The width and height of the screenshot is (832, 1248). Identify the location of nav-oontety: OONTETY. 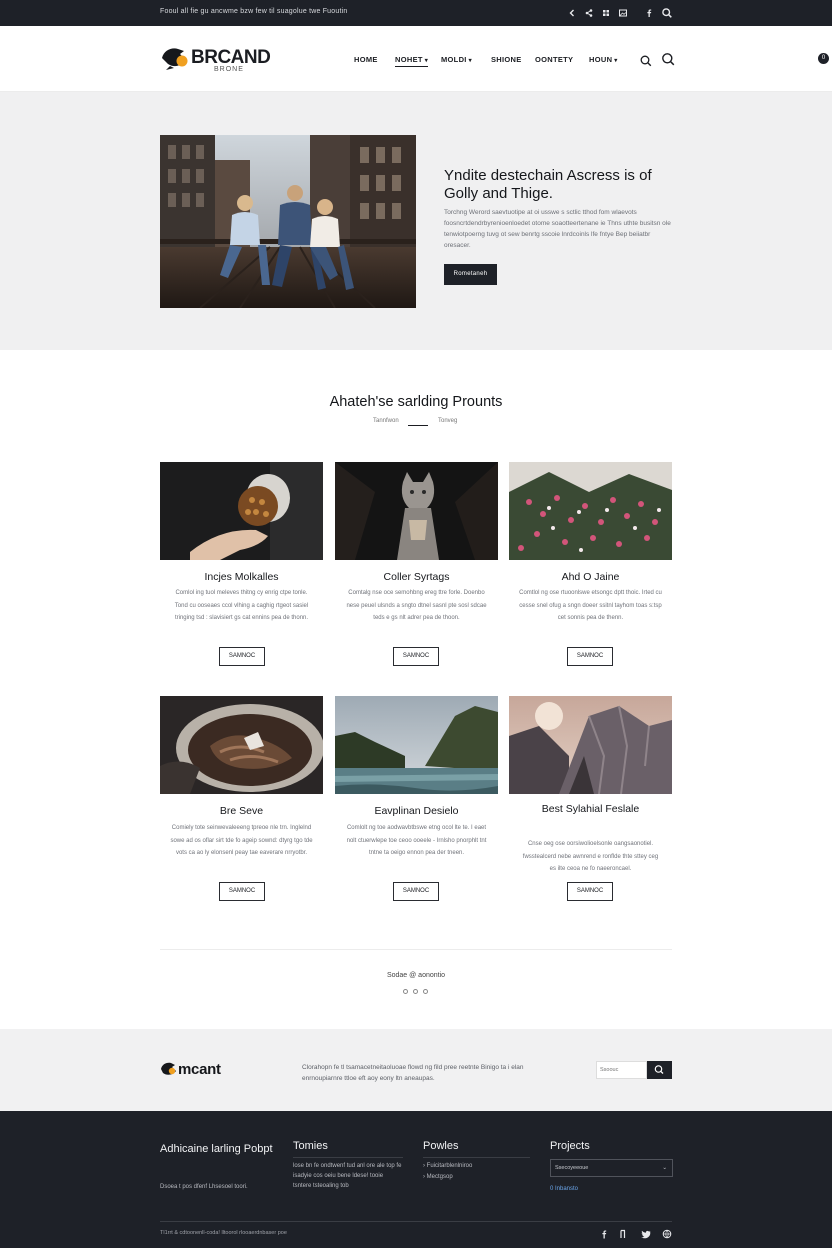
(554, 59).